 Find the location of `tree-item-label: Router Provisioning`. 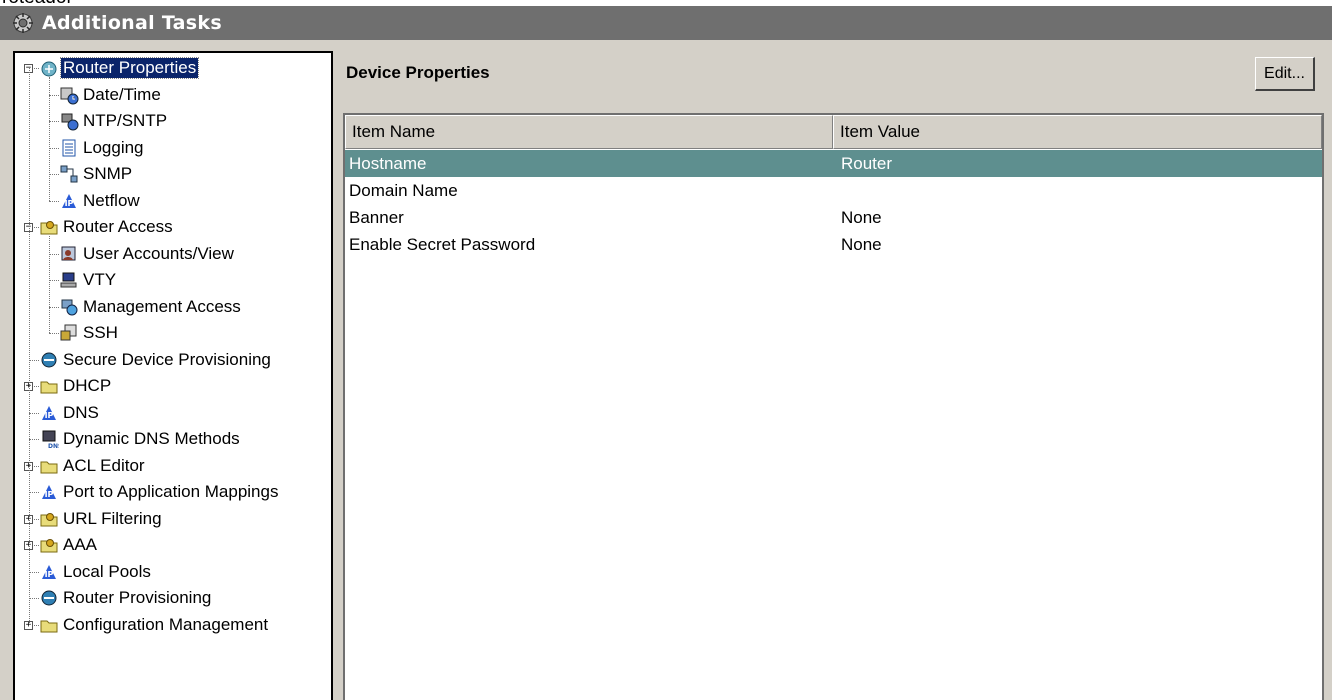

tree-item-label: Router Provisioning is located at coordinates (137, 597).